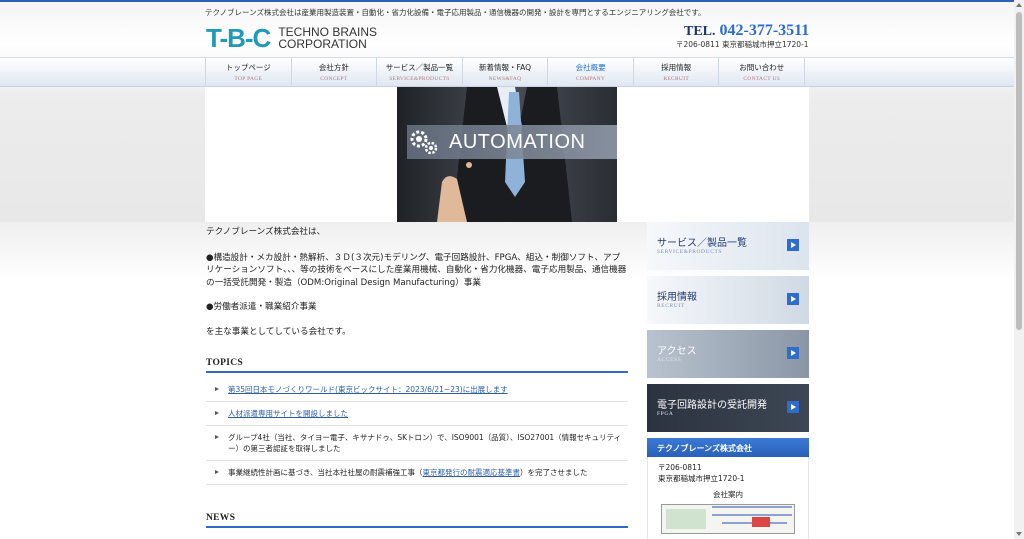 The image size is (1024, 539). What do you see at coordinates (248, 73) in the screenshot?
I see `nav-item-top-page: トップページ TOP PAGE` at bounding box center [248, 73].